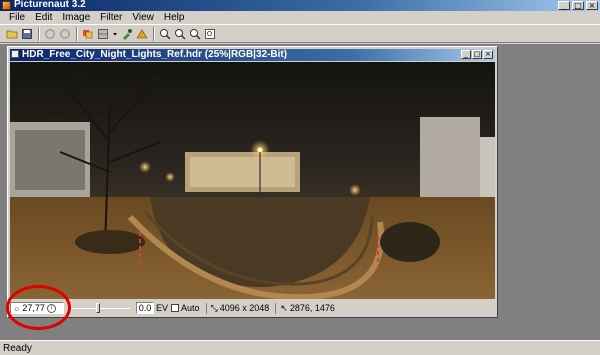 The width and height of the screenshot is (600, 355). Describe the element at coordinates (111, 17) in the screenshot. I see `menu-filter: Filter` at that location.